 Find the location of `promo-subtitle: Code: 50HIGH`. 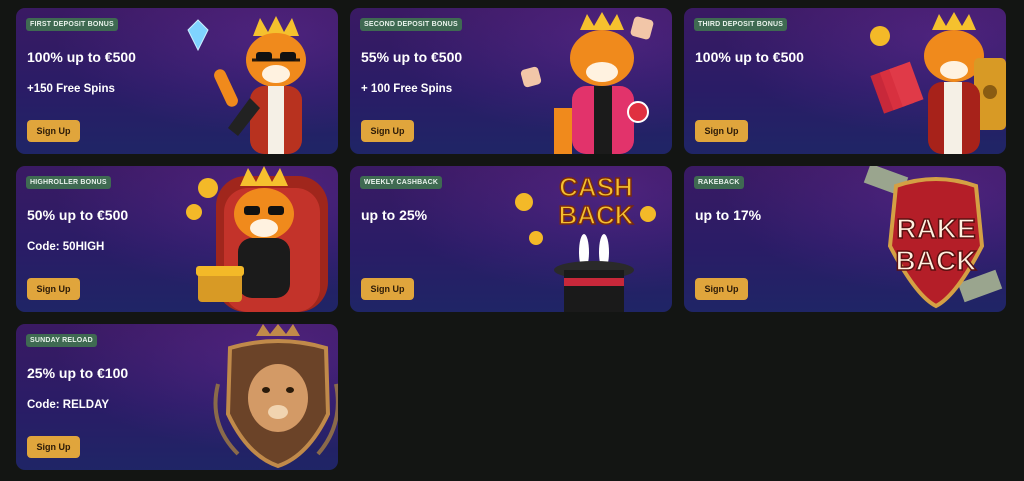

promo-subtitle: Code: 50HIGH is located at coordinates (66, 247).